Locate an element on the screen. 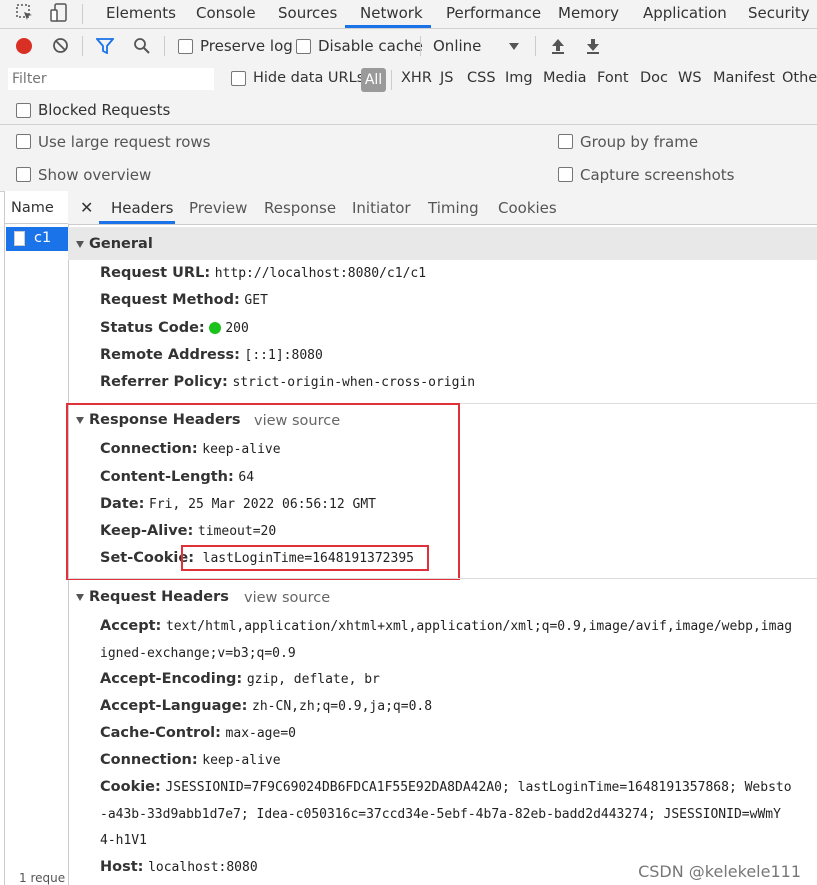 This screenshot has height=885, width=817. type-filter-all: All is located at coordinates (373, 80).